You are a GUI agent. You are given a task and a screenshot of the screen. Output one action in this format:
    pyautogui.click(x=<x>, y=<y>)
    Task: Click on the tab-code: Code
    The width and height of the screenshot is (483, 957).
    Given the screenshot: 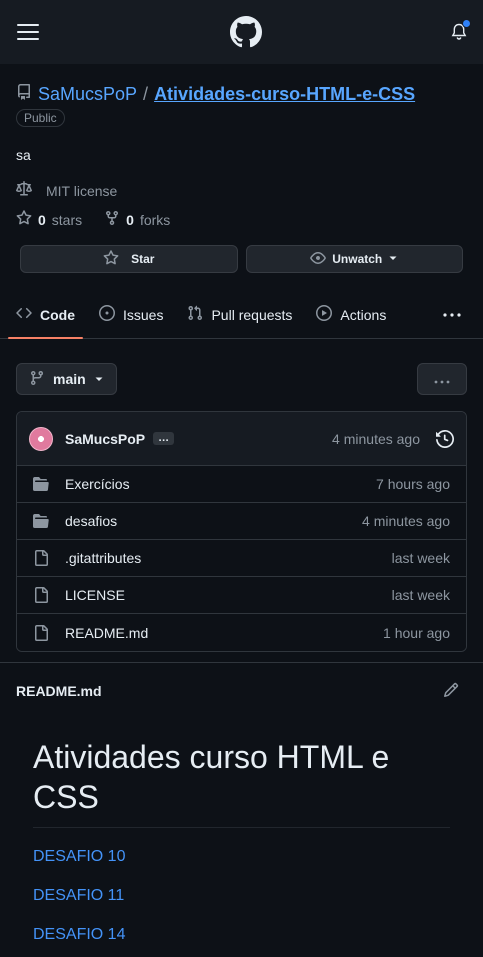 What is the action you would take?
    pyautogui.click(x=45, y=315)
    